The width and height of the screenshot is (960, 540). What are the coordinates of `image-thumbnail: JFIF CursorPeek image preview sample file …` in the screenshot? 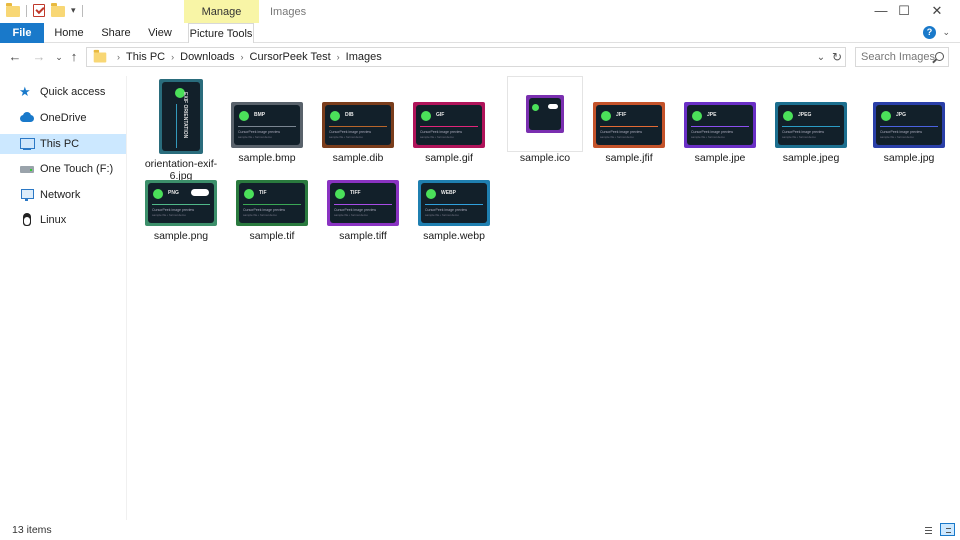 It's located at (629, 125).